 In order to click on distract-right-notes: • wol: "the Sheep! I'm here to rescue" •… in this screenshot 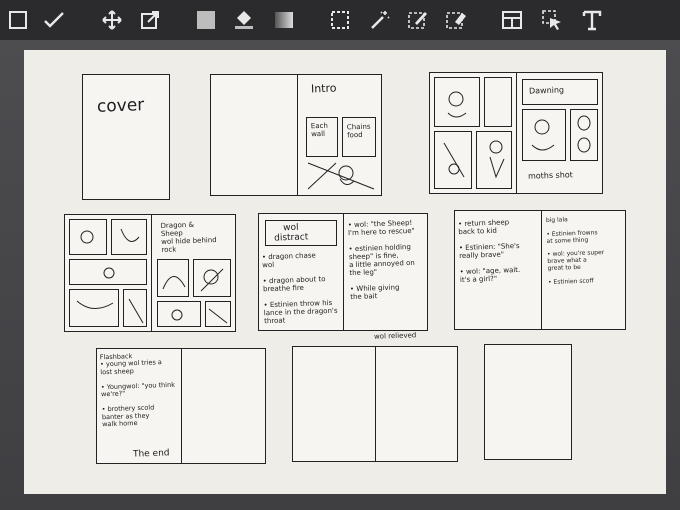, I will do `click(381, 260)`.